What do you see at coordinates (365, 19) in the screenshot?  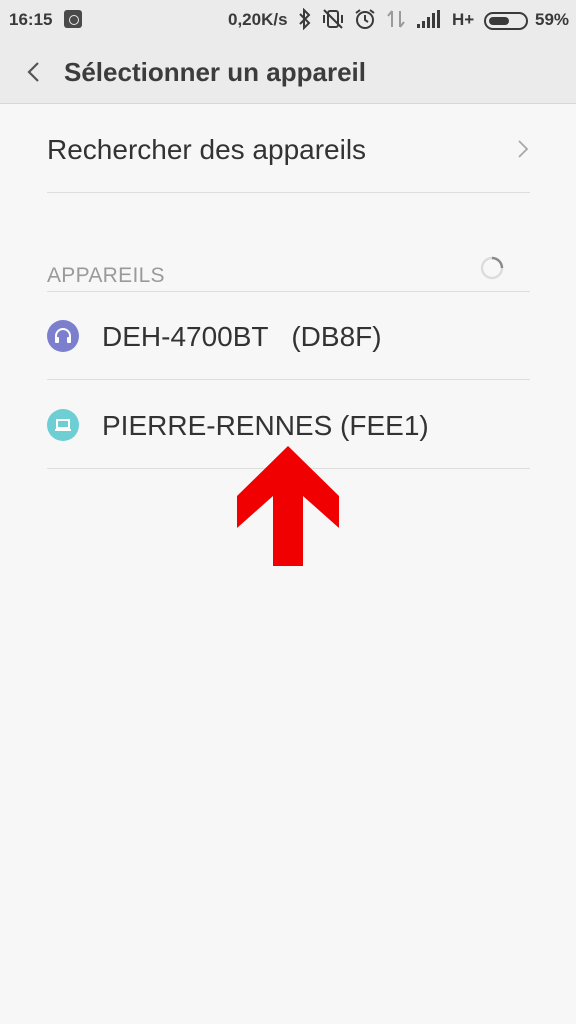 I see `alarm-icon` at bounding box center [365, 19].